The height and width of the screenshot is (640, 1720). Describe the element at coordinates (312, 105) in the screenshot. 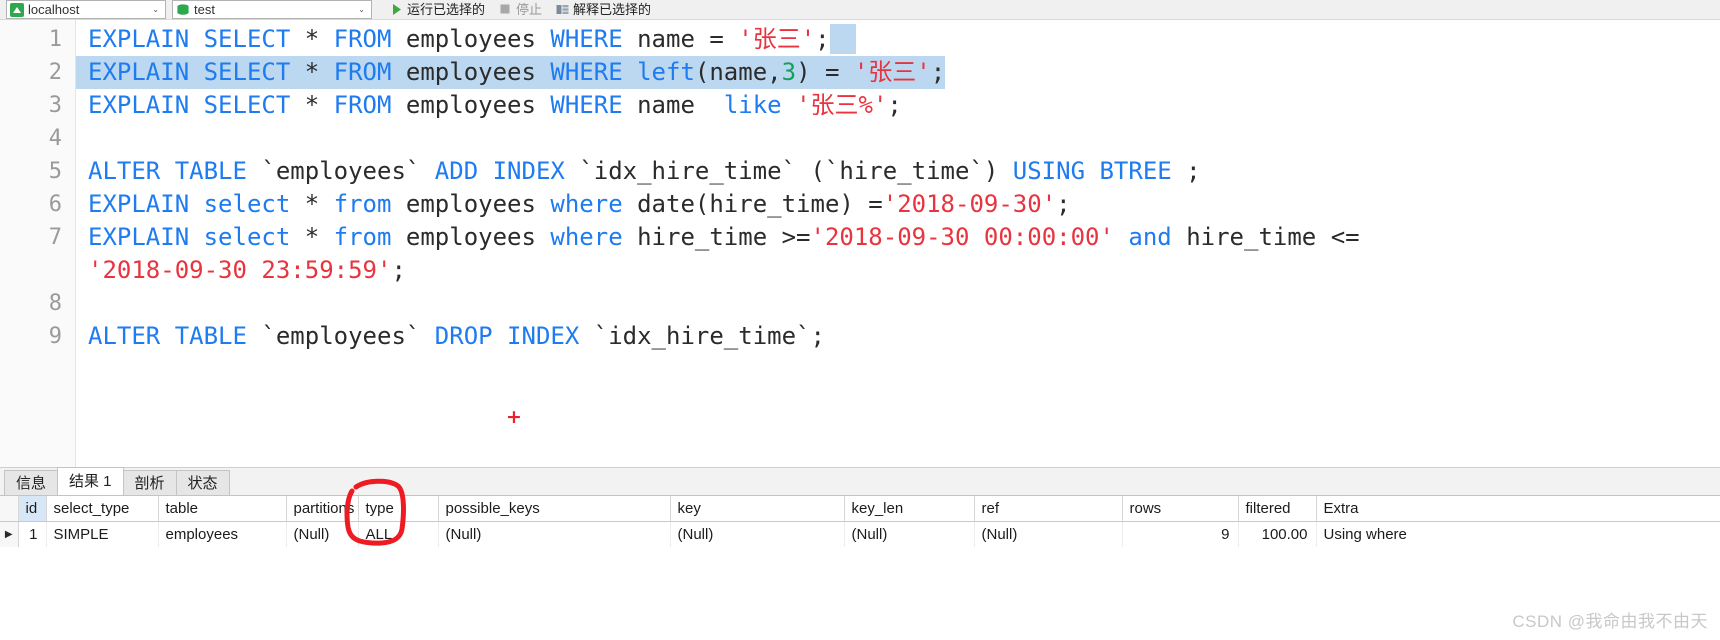

I see `code-token: *` at that location.